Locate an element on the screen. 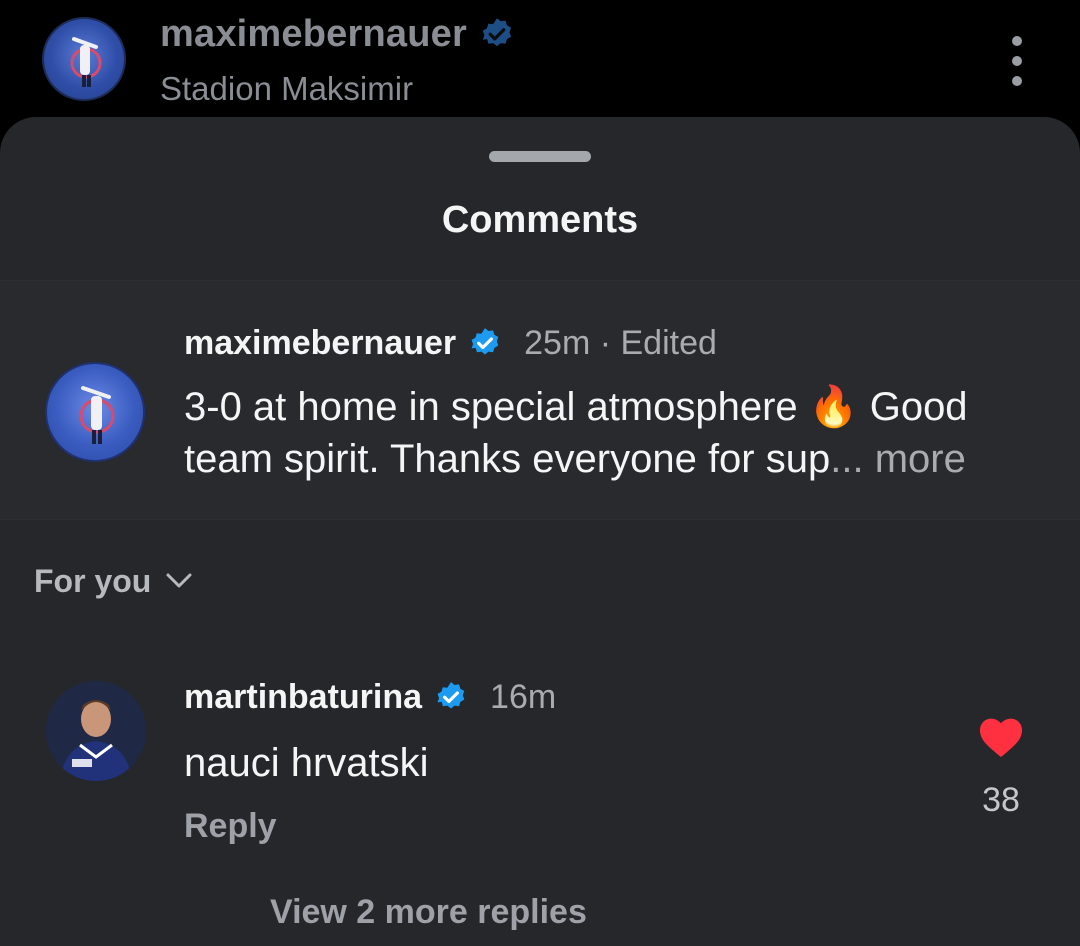 Image resolution: width=1080 pixels, height=946 pixels. post-author-row: maximebernauer is located at coordinates (337, 34).